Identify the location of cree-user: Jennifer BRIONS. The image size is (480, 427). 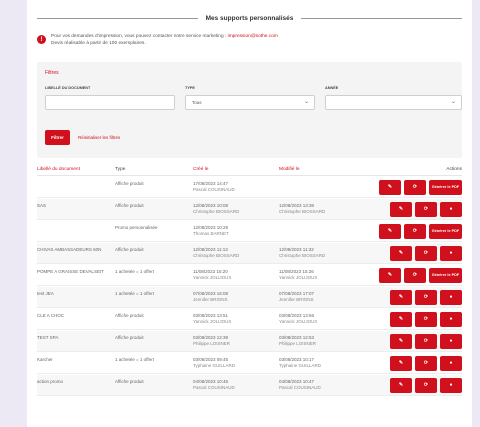
(210, 299).